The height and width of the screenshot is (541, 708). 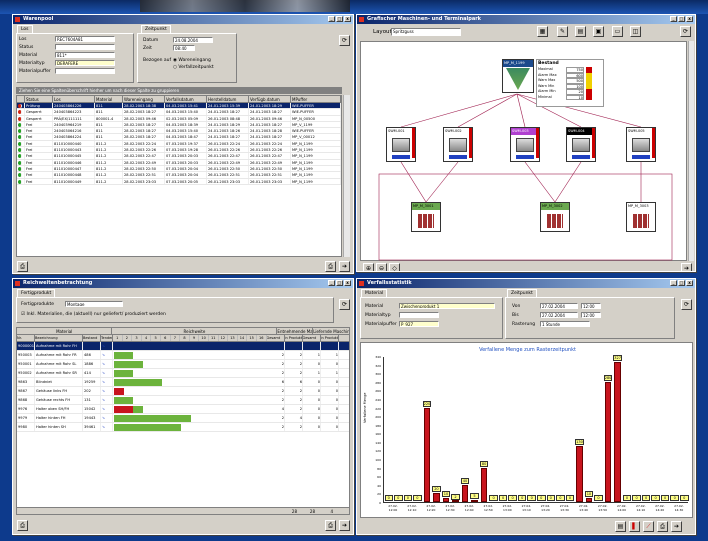 What do you see at coordinates (401, 144) in the screenshot?
I see `machine-node: SWM-001` at bounding box center [401, 144].